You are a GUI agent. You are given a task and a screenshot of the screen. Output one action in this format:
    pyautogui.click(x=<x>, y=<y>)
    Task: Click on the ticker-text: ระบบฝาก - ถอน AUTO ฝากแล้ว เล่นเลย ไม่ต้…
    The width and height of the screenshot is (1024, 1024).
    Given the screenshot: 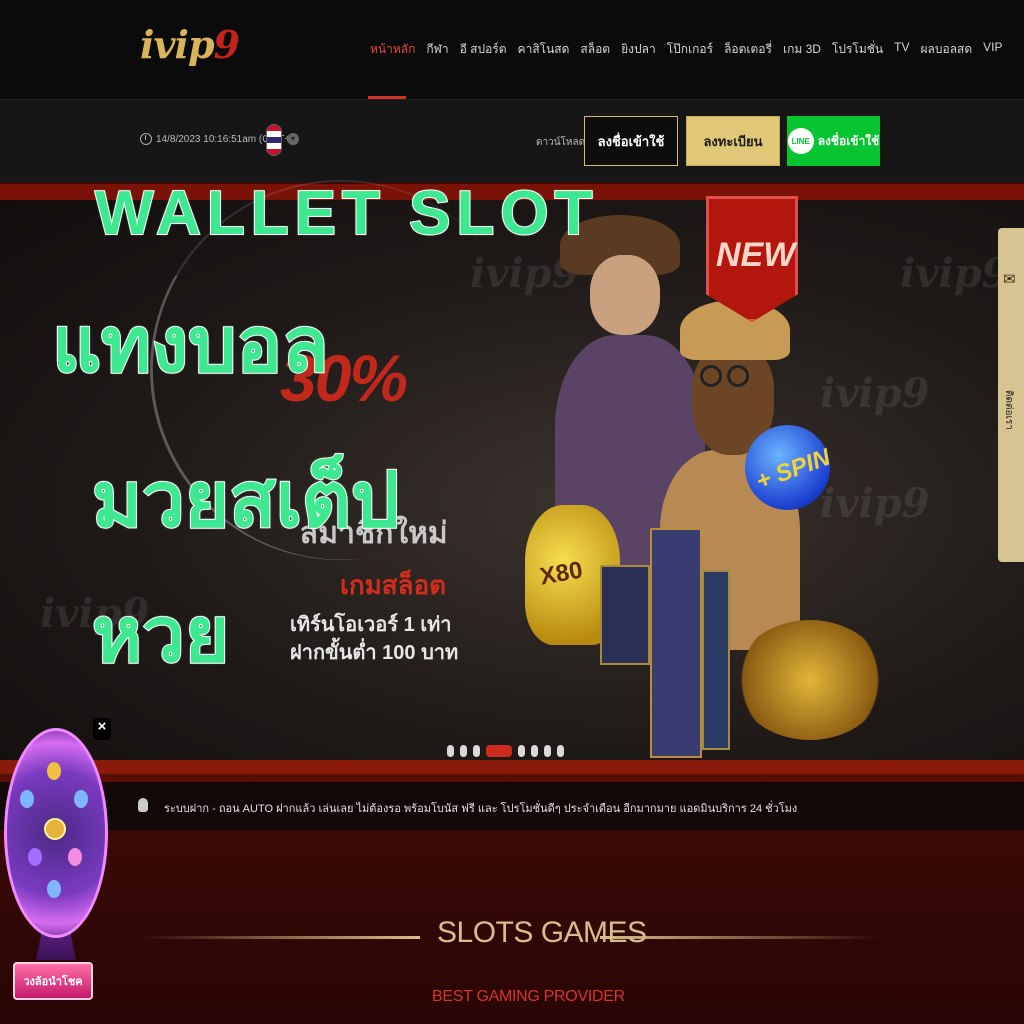 What is the action you would take?
    pyautogui.click(x=481, y=809)
    